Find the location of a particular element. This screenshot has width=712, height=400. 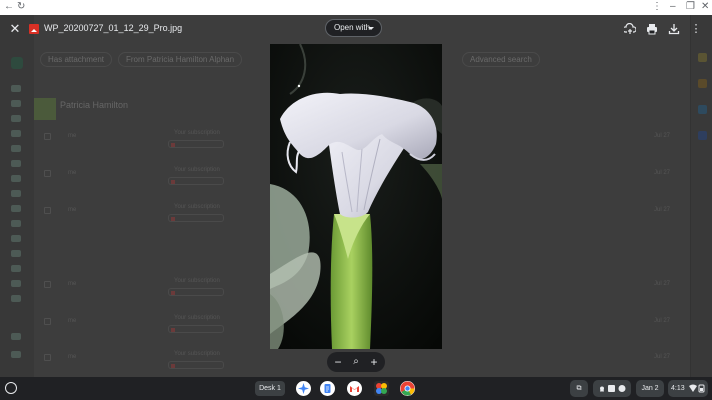

zoom-out-button: − is located at coordinates (338, 362).